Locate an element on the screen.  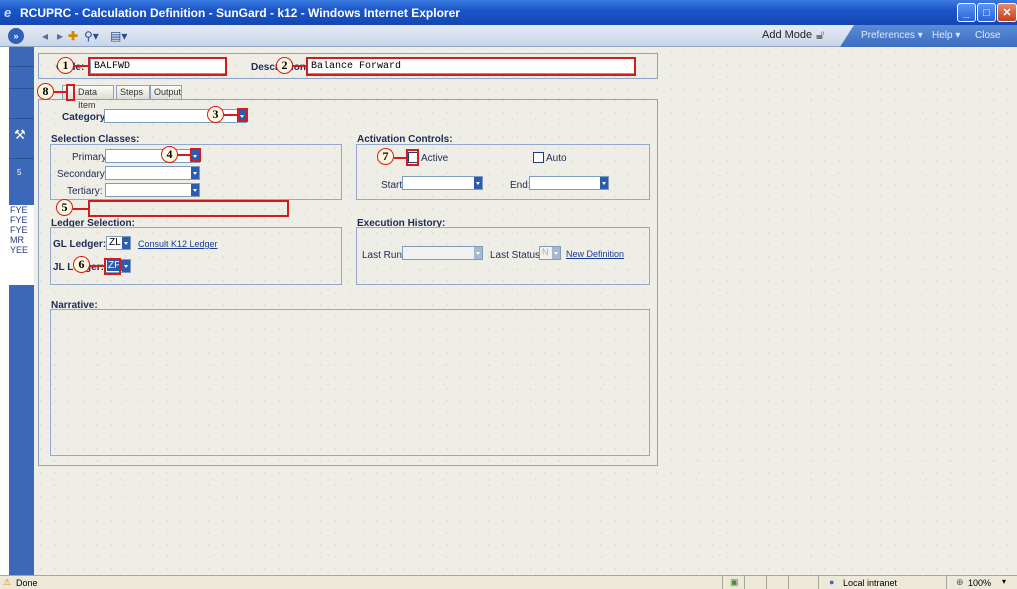
callout-8: 8 is located at coordinates (45, 91).